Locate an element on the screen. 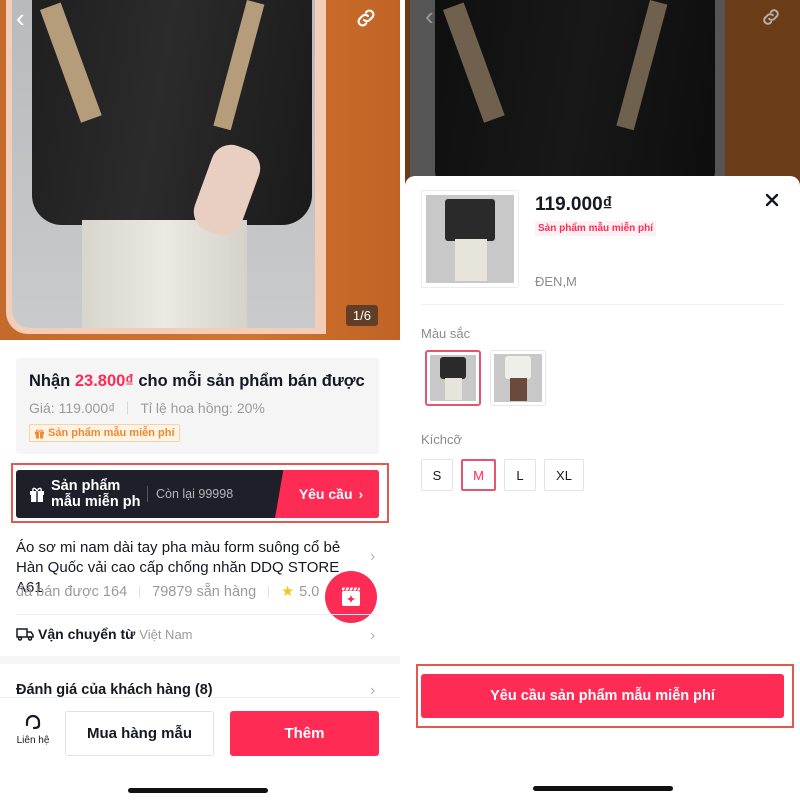 This screenshot has height=800, width=800. commission-amount: 23.800₫ is located at coordinates (104, 381).